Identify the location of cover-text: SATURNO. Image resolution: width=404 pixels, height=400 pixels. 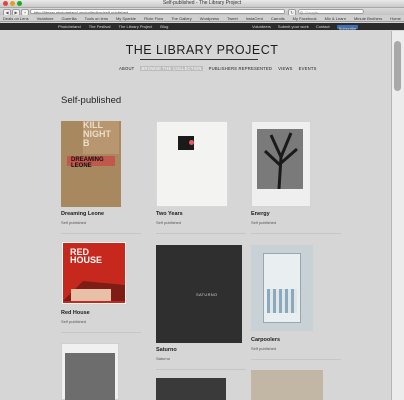
(207, 294).